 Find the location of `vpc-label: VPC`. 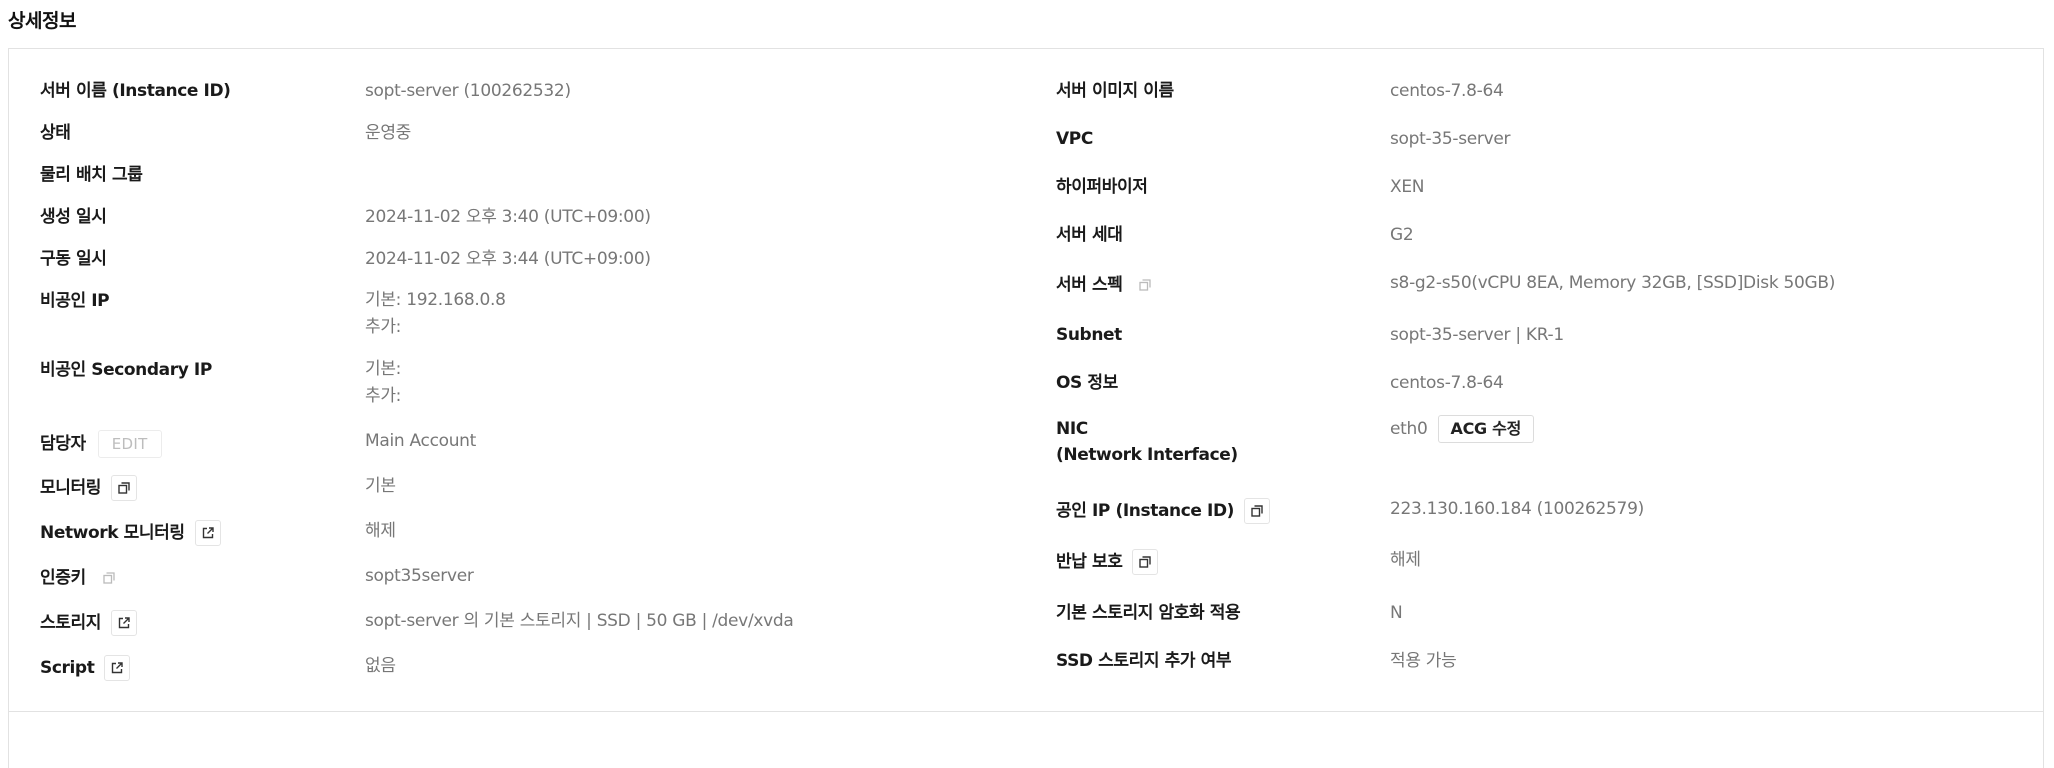

vpc-label: VPC is located at coordinates (1074, 139).